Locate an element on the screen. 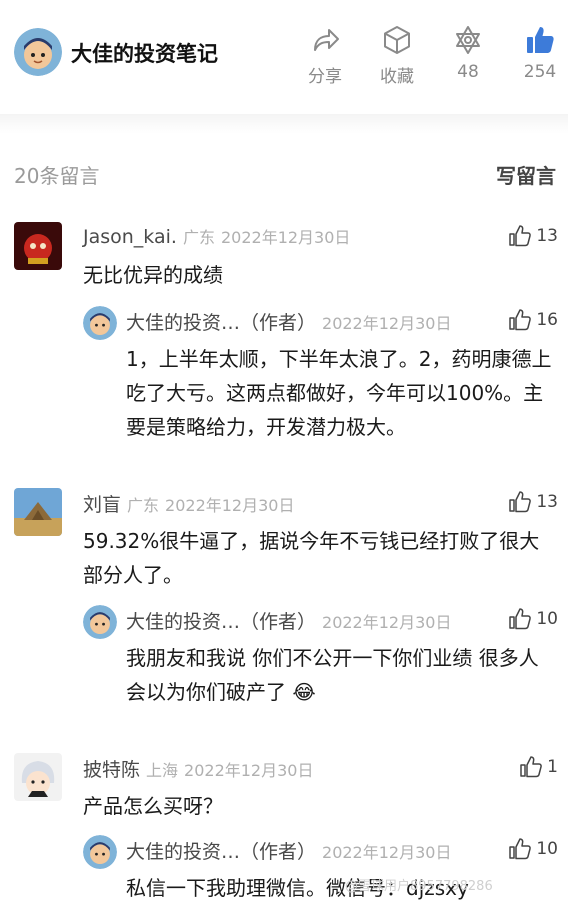 The height and width of the screenshot is (903, 568). write-comment-button: 写留言 is located at coordinates (526, 174).